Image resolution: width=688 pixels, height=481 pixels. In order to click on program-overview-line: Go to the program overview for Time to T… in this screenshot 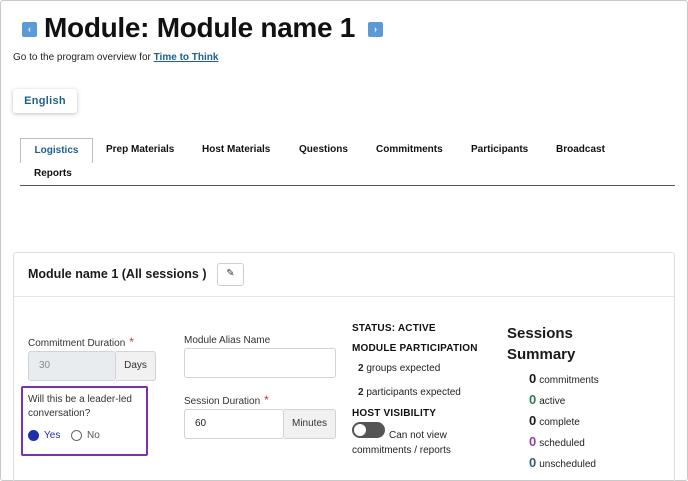, I will do `click(115, 57)`.